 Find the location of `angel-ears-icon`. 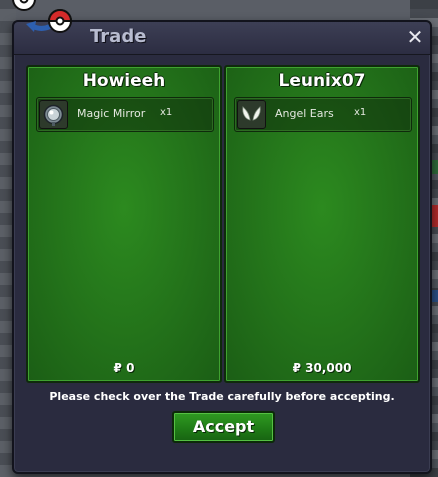

angel-ears-icon is located at coordinates (251, 114).